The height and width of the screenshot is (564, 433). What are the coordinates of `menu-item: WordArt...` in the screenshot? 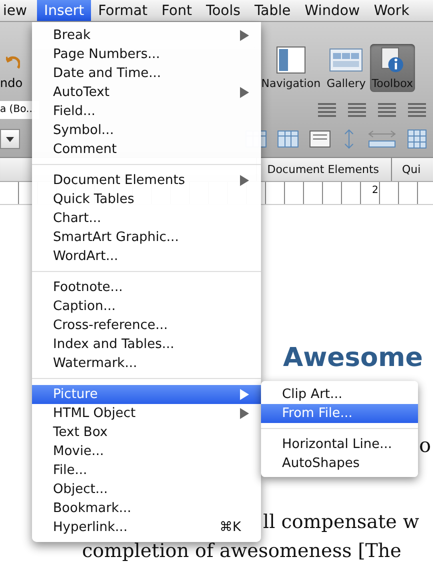 It's located at (146, 256).